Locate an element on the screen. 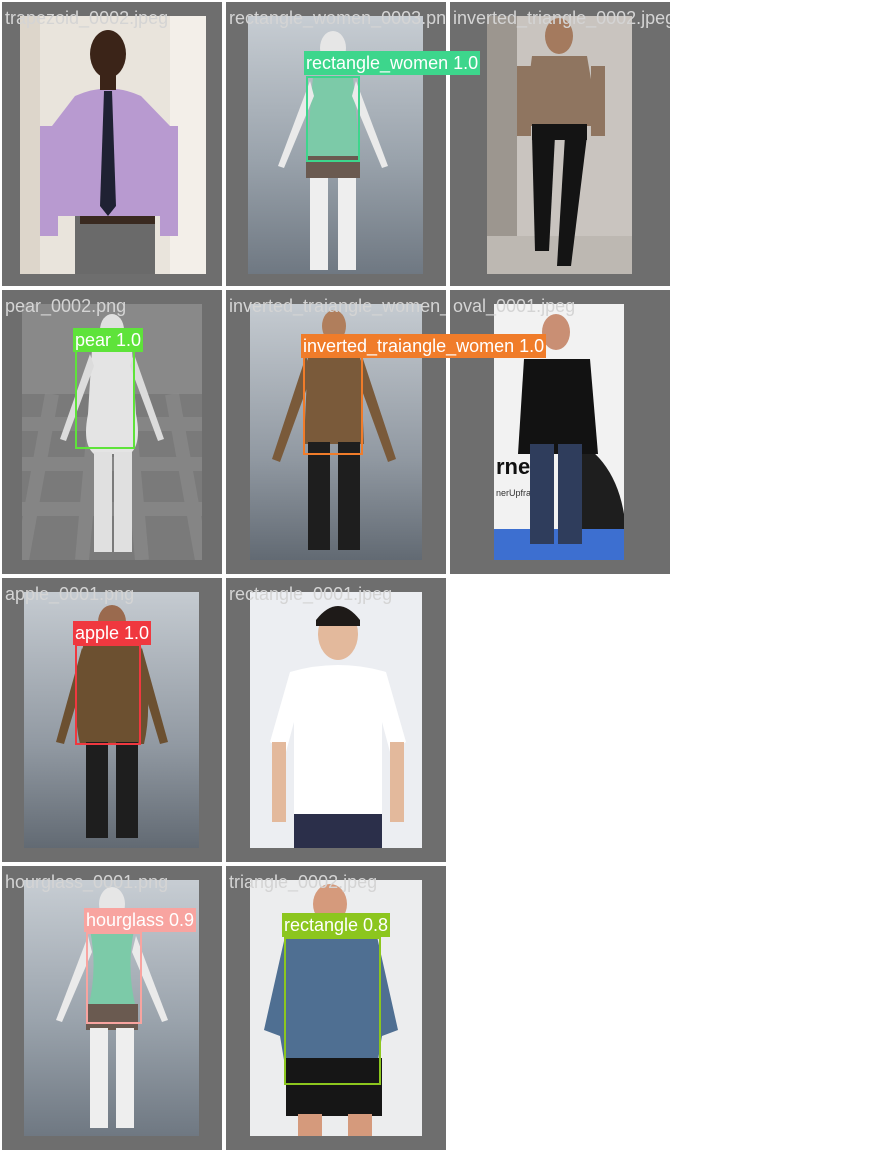 This screenshot has height=1152, width=896. tile-filename: triangle_0002.jpeg is located at coordinates (303, 882).